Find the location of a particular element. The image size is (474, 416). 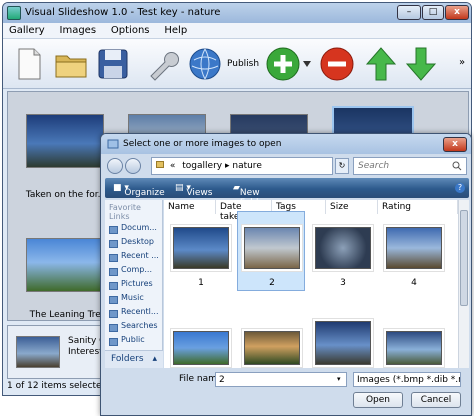

back-button is located at coordinates (115, 166).